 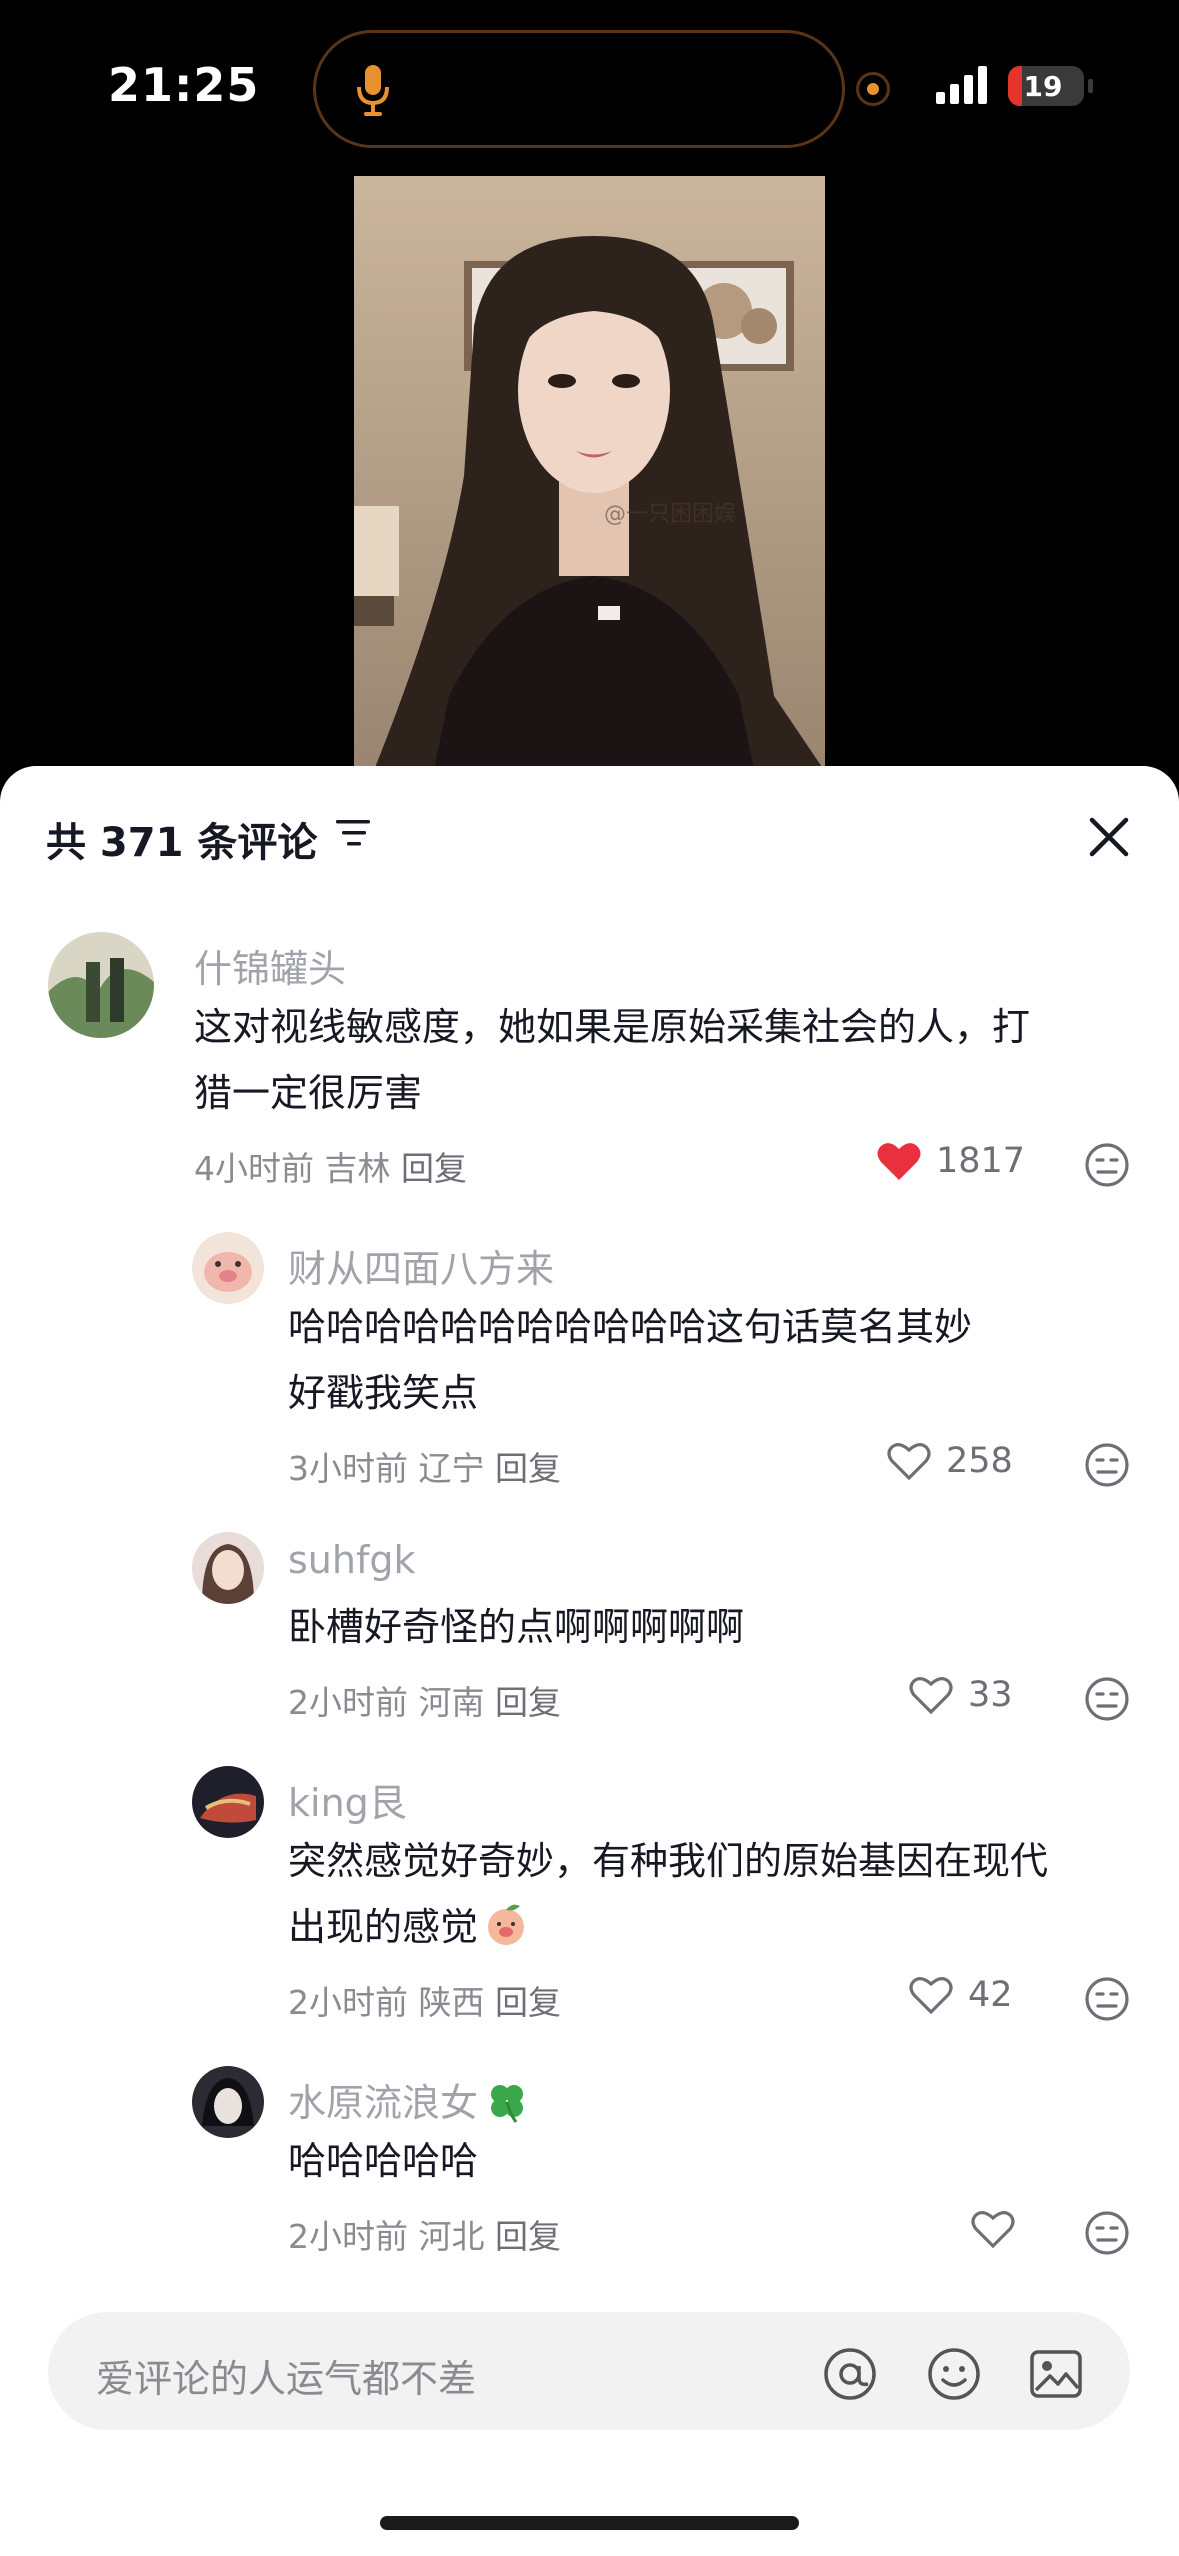 What do you see at coordinates (383, 1393) in the screenshot?
I see `comment-text: 好戳我笑点` at bounding box center [383, 1393].